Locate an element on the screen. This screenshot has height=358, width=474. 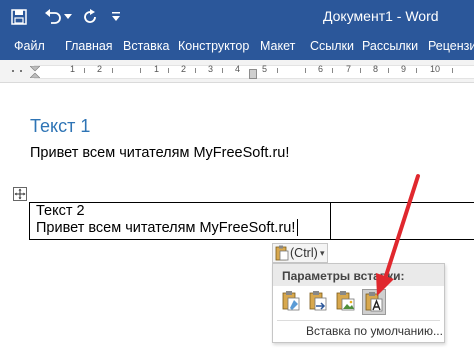
window-title: Документ1 - Word is located at coordinates (381, 16).